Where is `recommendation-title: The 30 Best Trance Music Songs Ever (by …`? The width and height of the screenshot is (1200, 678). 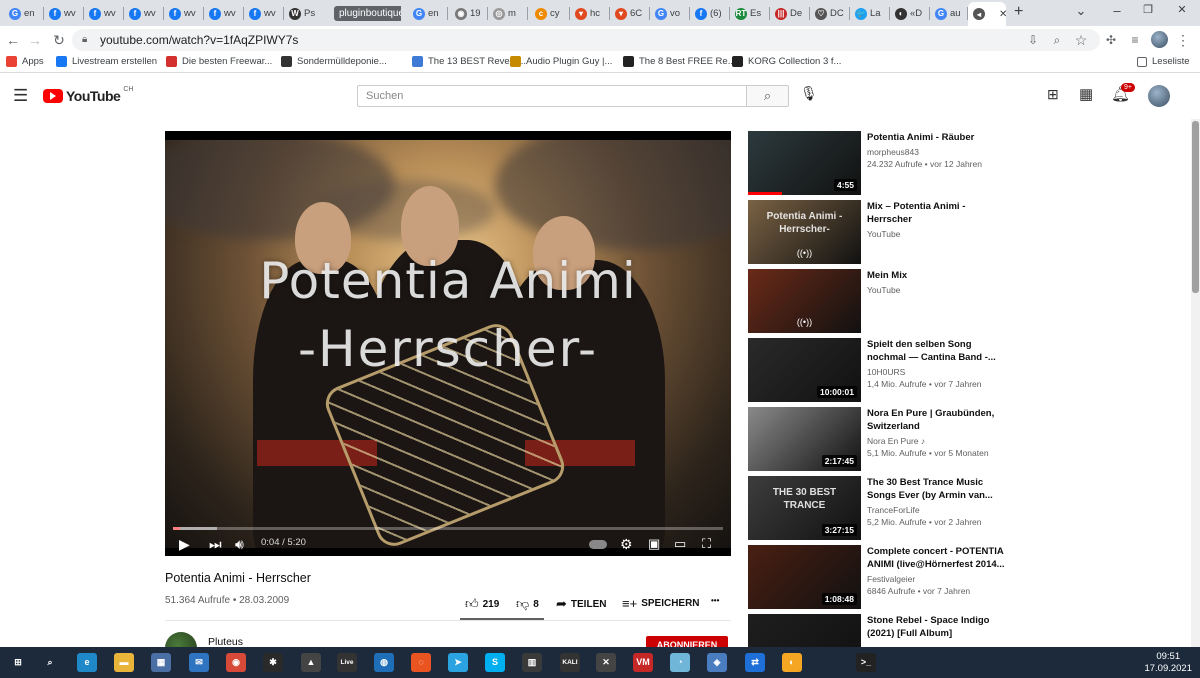
recommendation-title: The 30 Best Trance Music Songs Ever (by … is located at coordinates (937, 489).